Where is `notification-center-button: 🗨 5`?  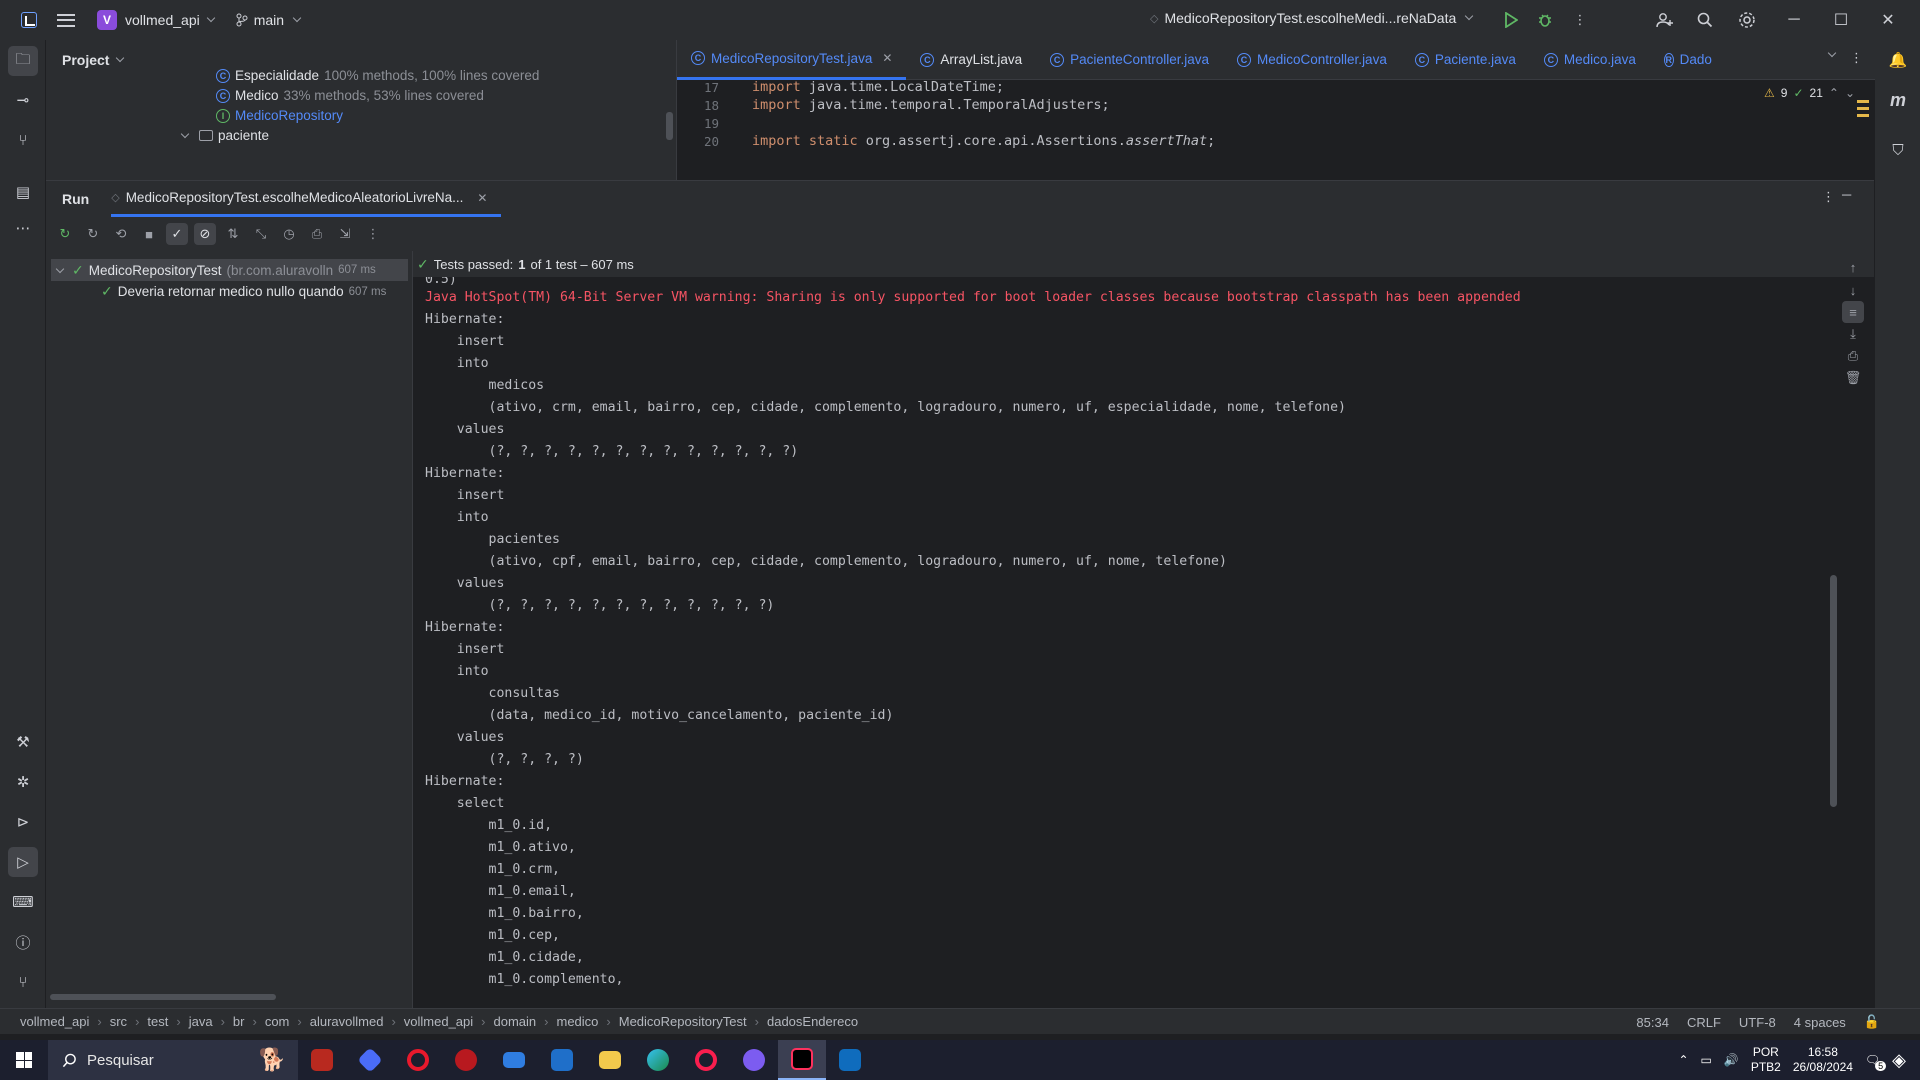 notification-center-button: 🗨 5 is located at coordinates (1876, 1062).